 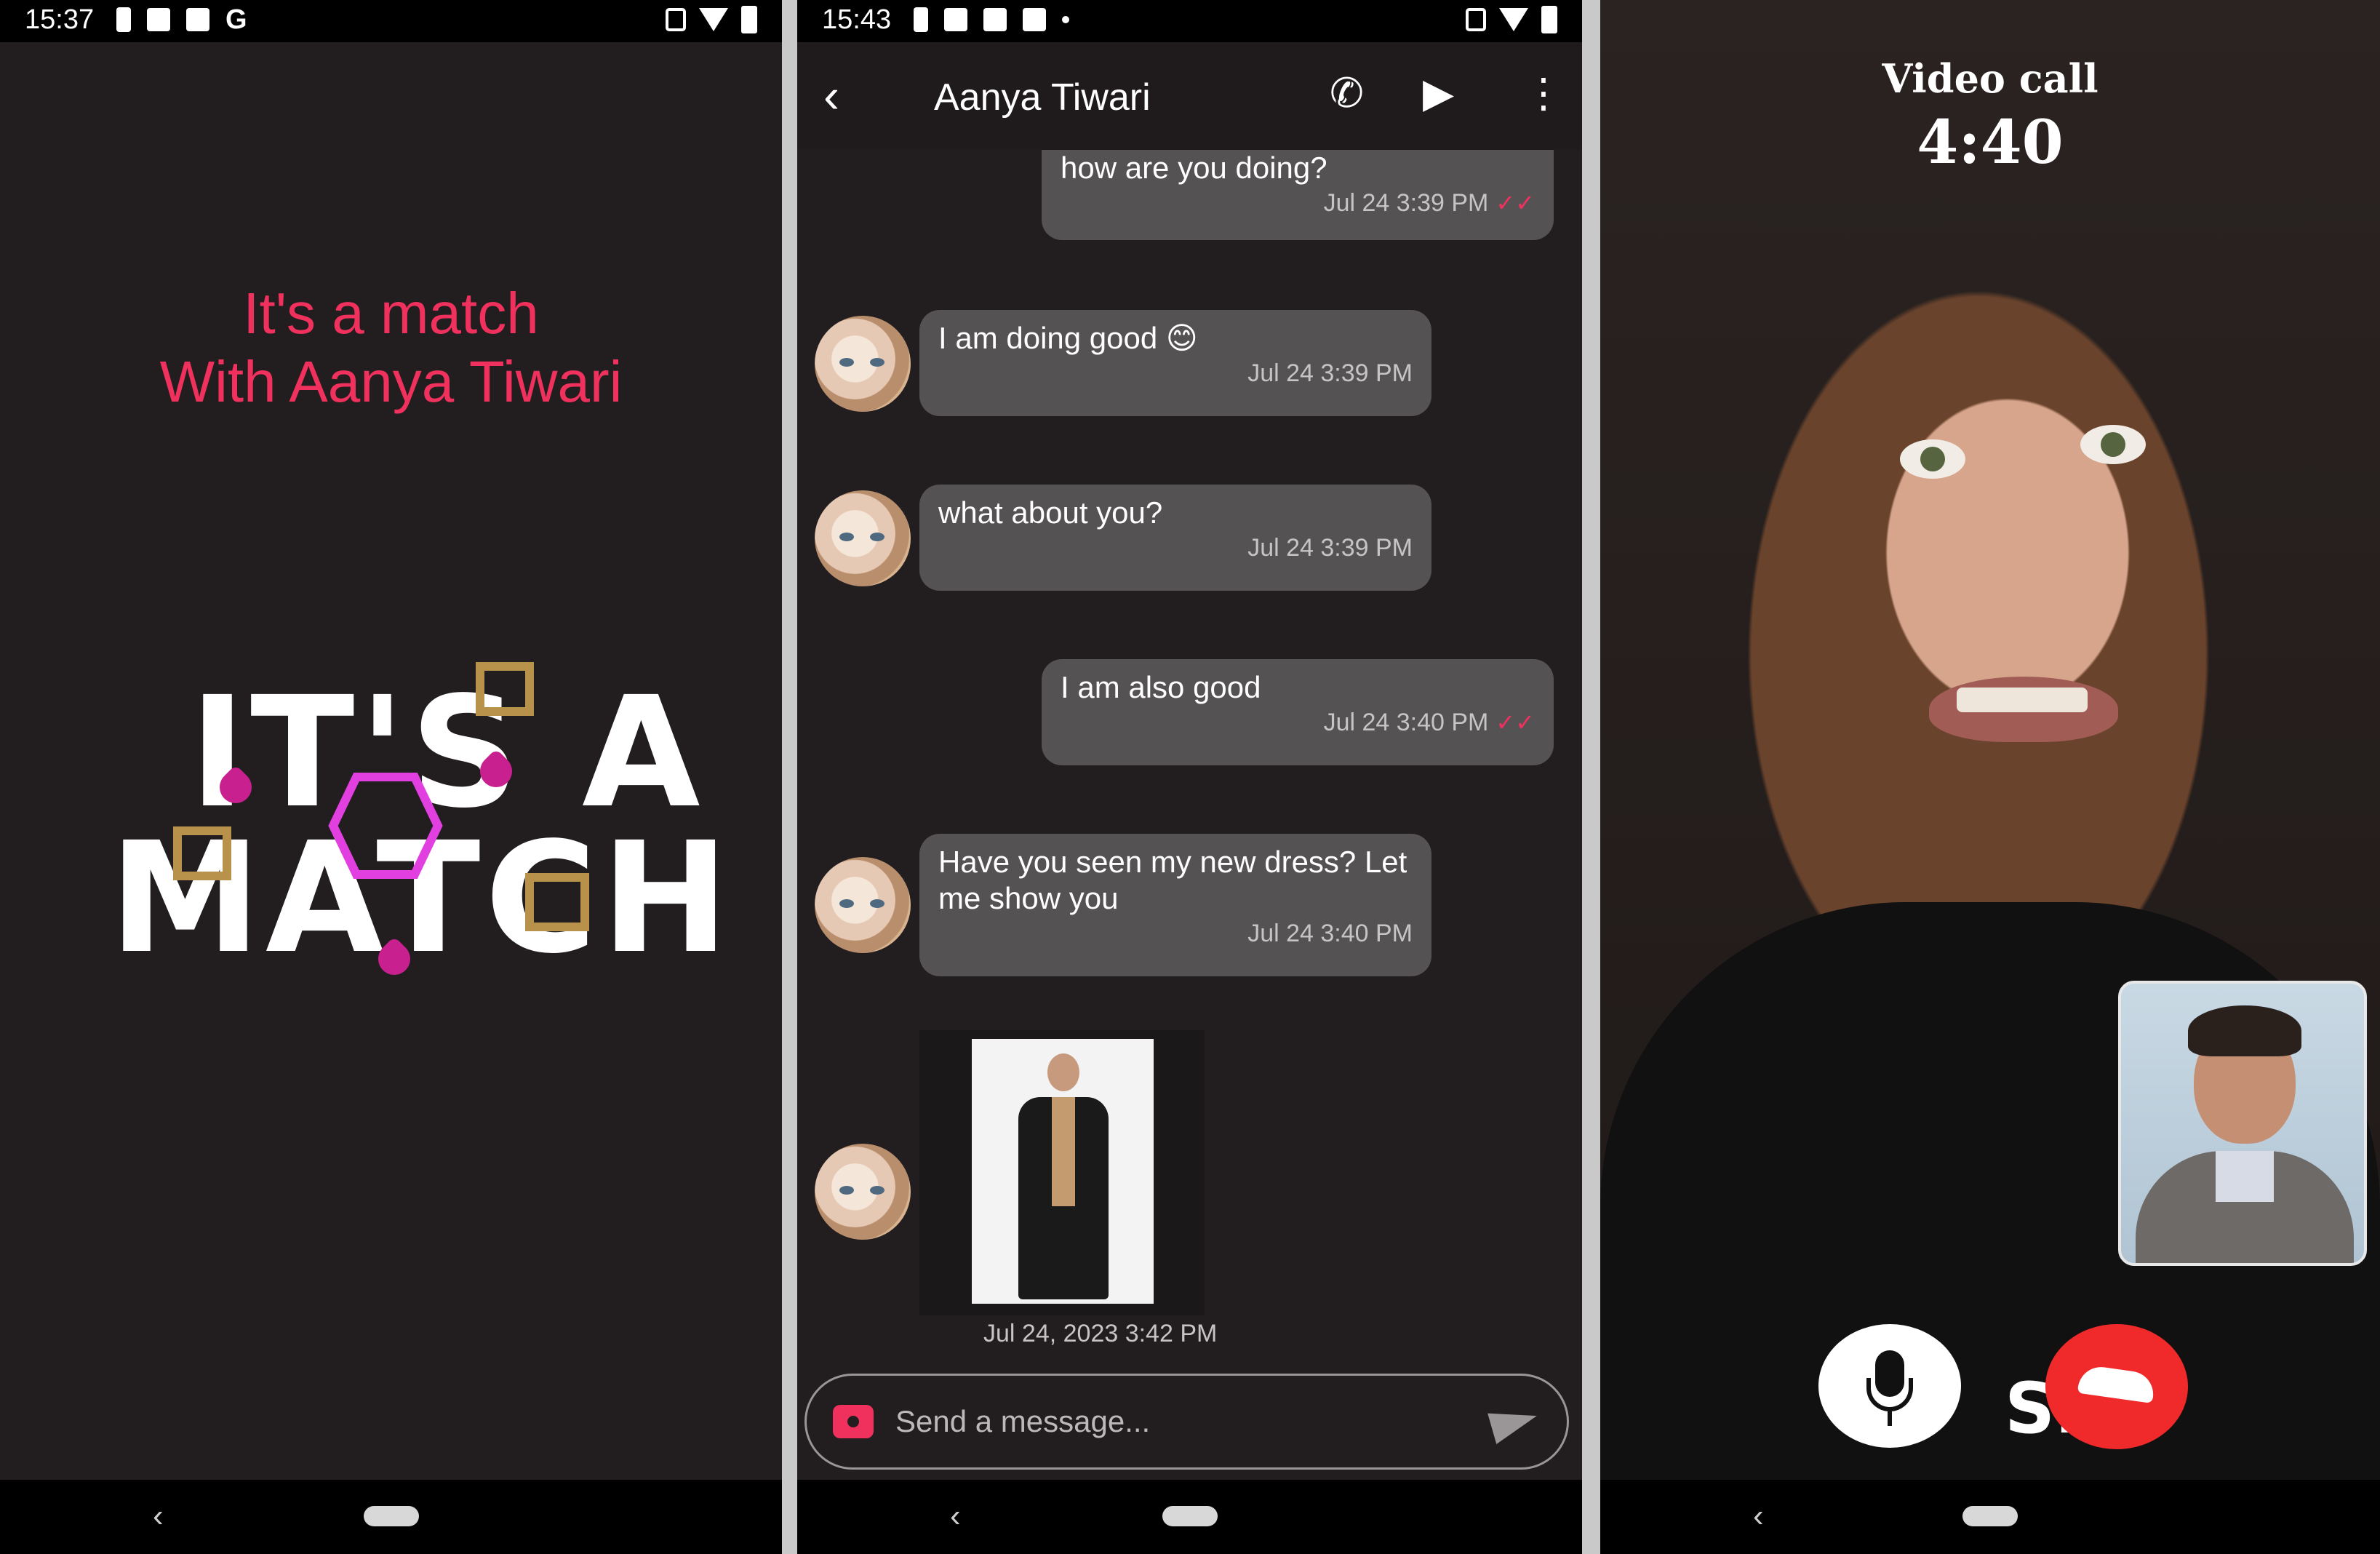 What do you see at coordinates (1298, 723) in the screenshot?
I see `message-meta: Jul 24 3:40 PM ✓✓` at bounding box center [1298, 723].